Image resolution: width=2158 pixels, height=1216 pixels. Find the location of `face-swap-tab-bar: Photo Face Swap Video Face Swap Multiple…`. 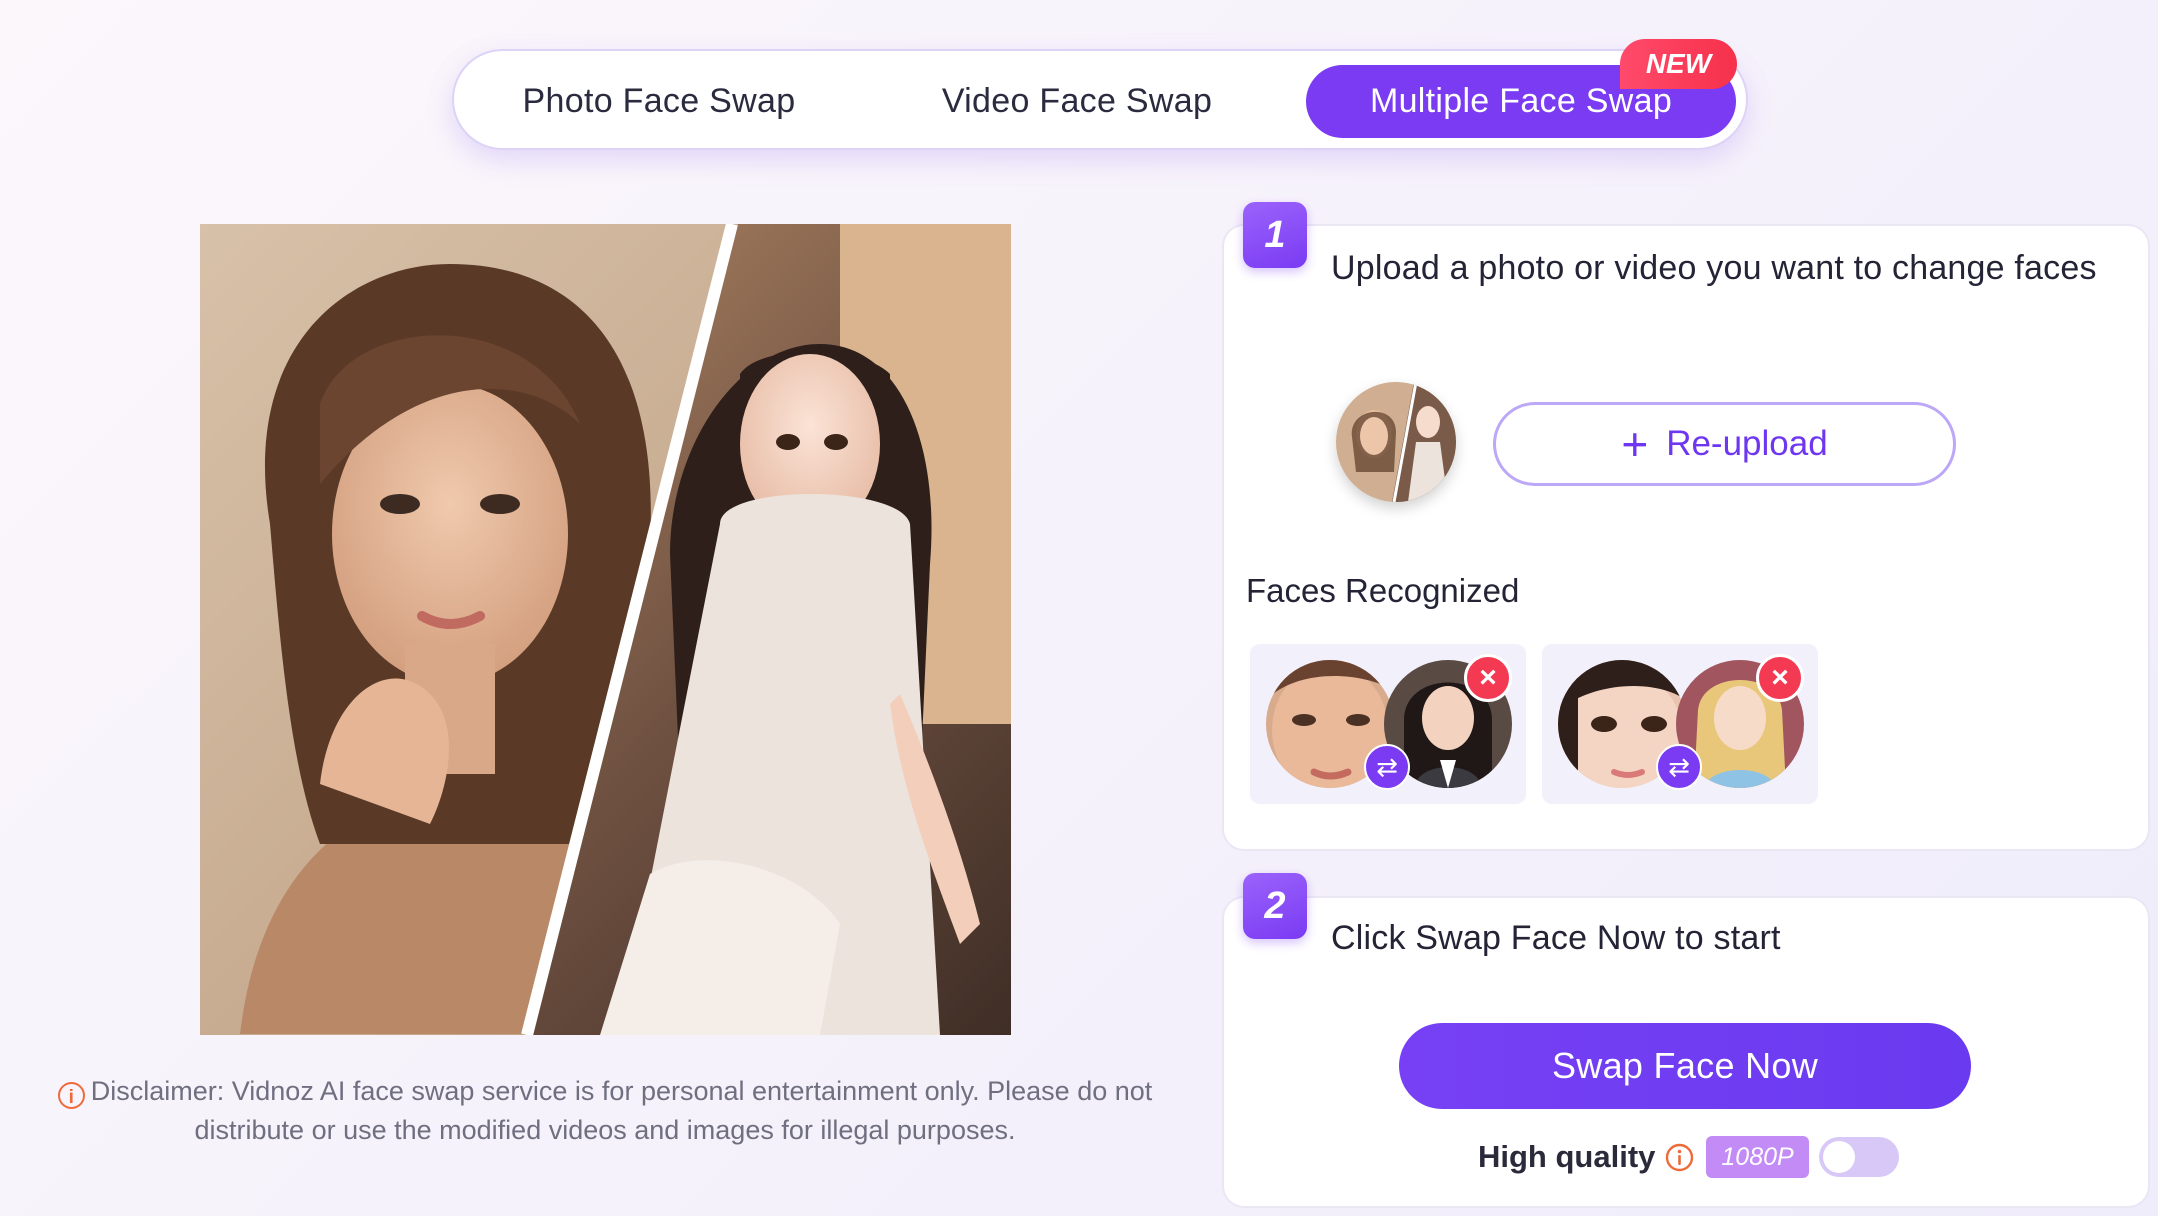

face-swap-tab-bar: Photo Face Swap Video Face Swap Multiple… is located at coordinates (1100, 99).